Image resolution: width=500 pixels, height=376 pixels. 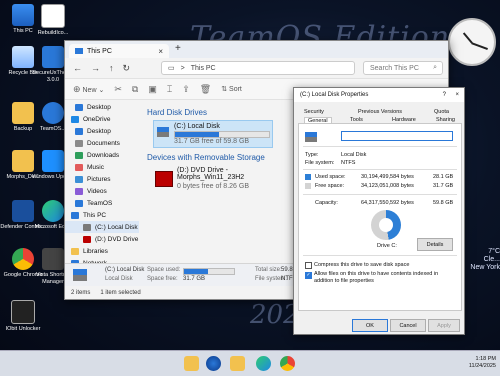 What do you see at coordinates (95, 68) in the screenshot?
I see `forward-icon: →` at bounding box center [95, 68].